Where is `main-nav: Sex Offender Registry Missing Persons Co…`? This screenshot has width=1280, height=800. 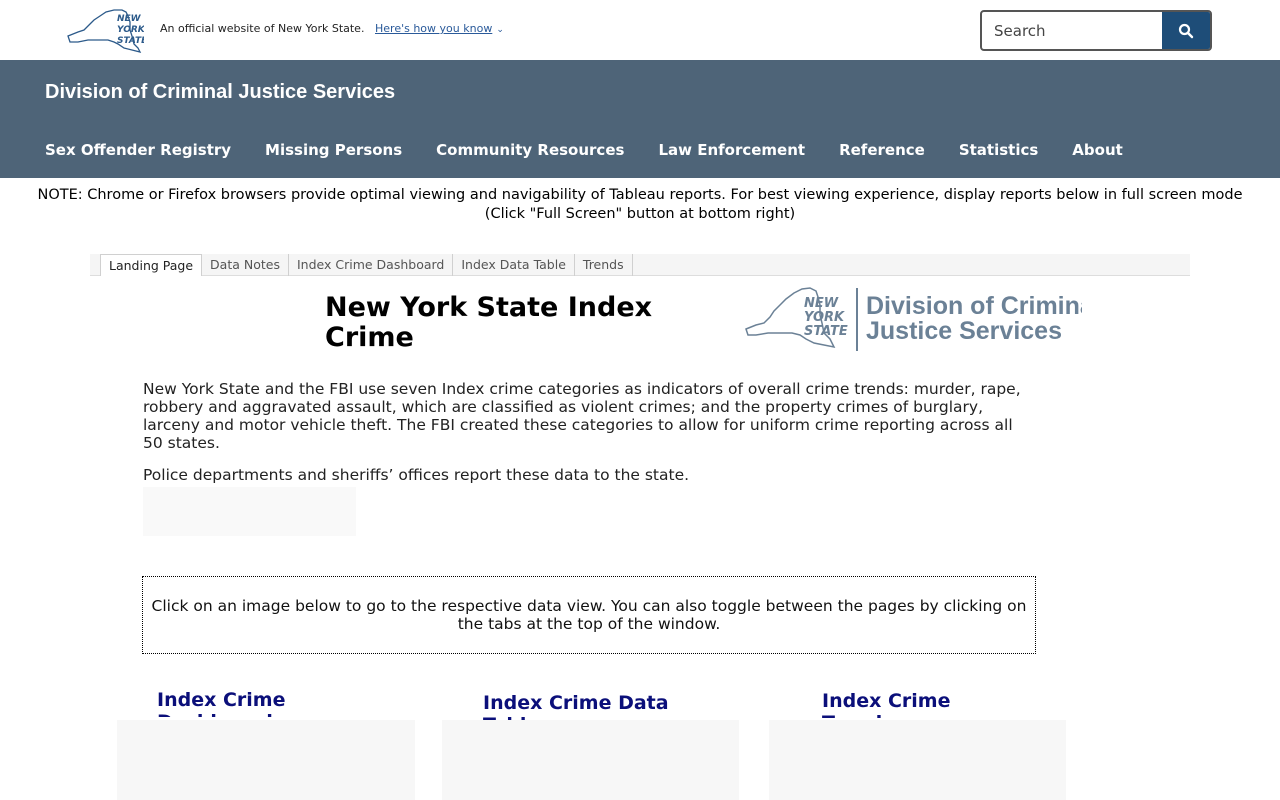 main-nav: Sex Offender Registry Missing Persons Co… is located at coordinates (601, 150).